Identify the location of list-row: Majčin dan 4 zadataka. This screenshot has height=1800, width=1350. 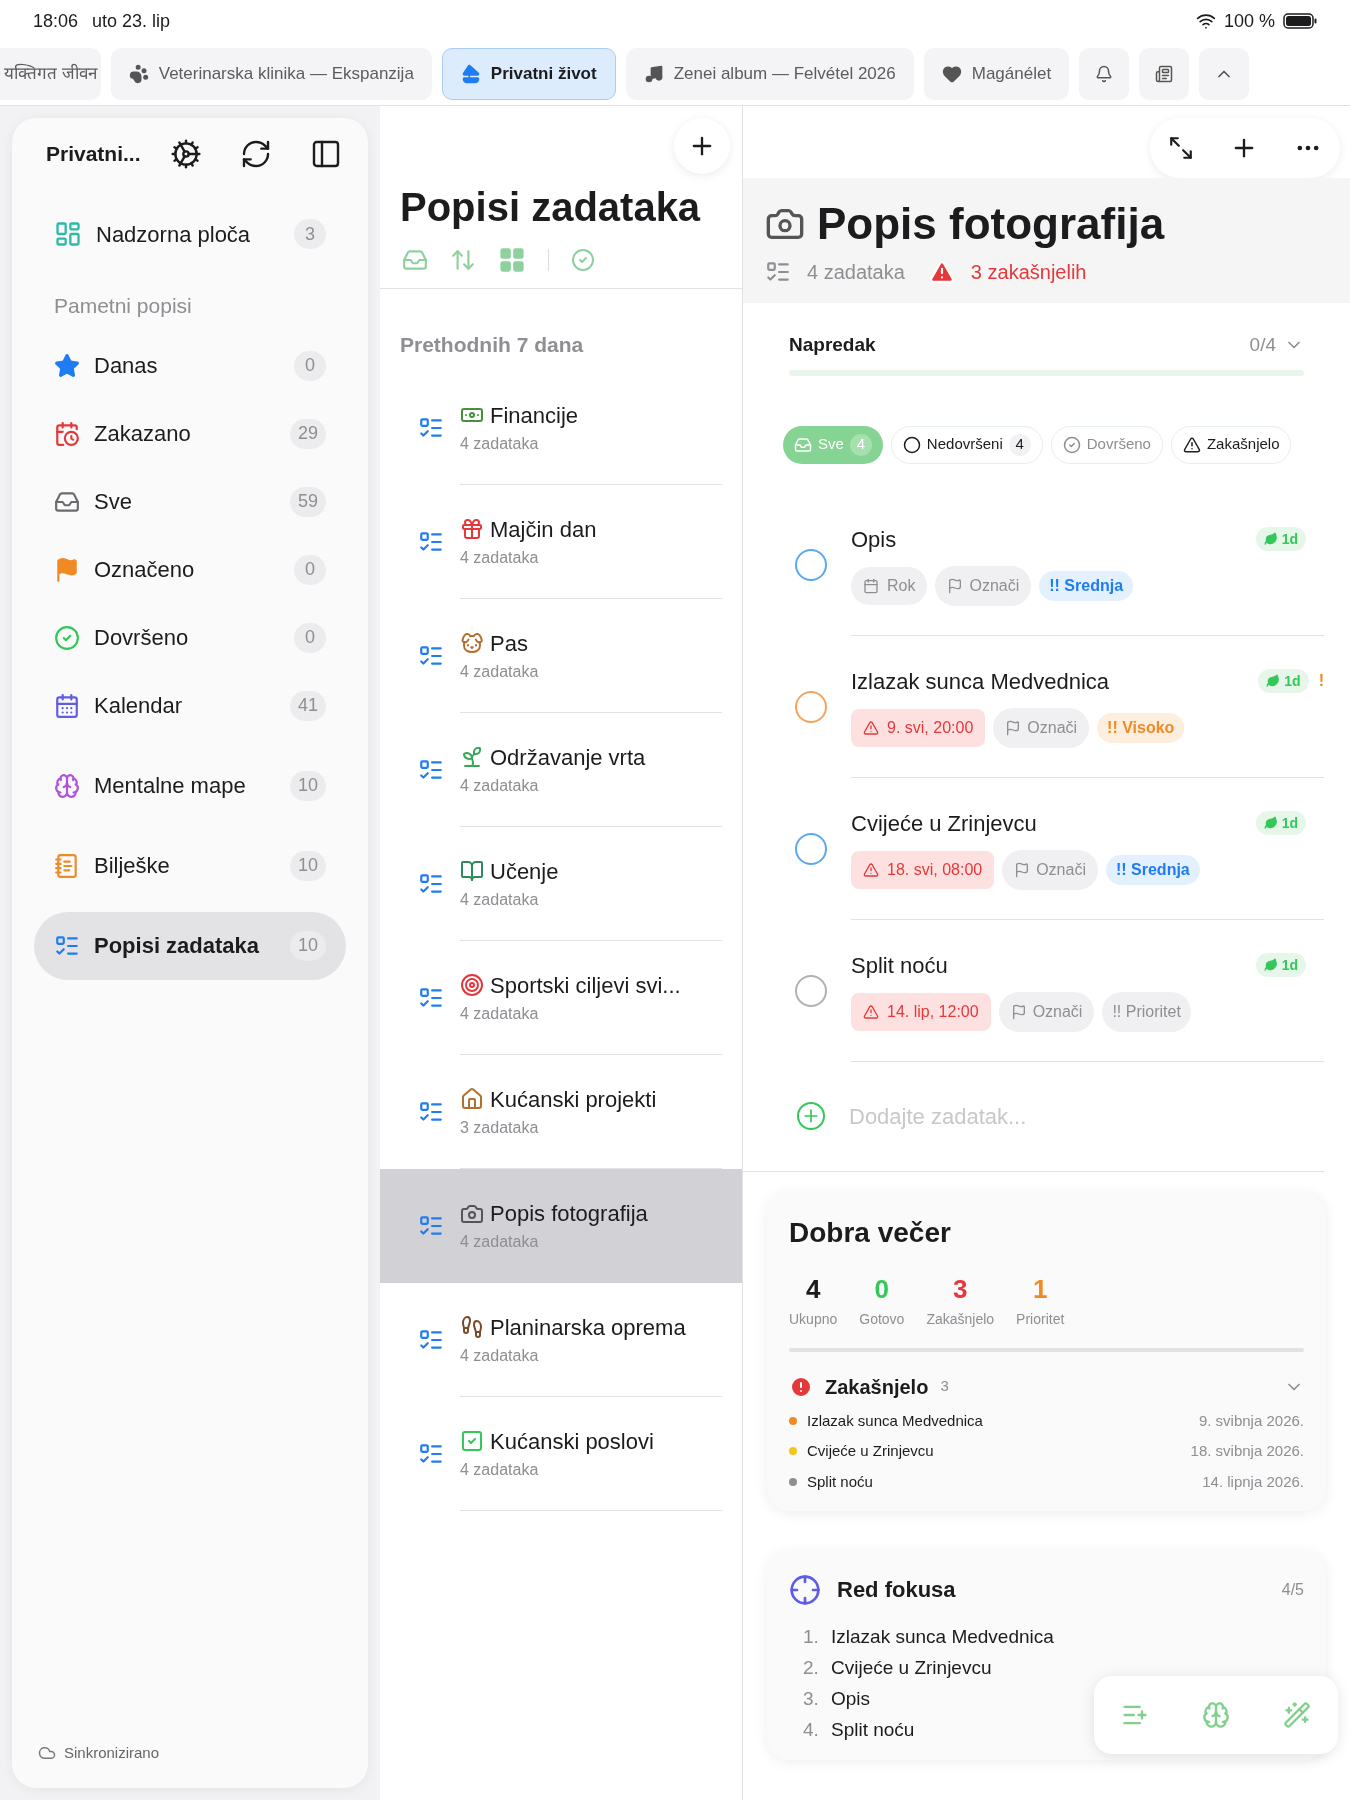
(561, 541).